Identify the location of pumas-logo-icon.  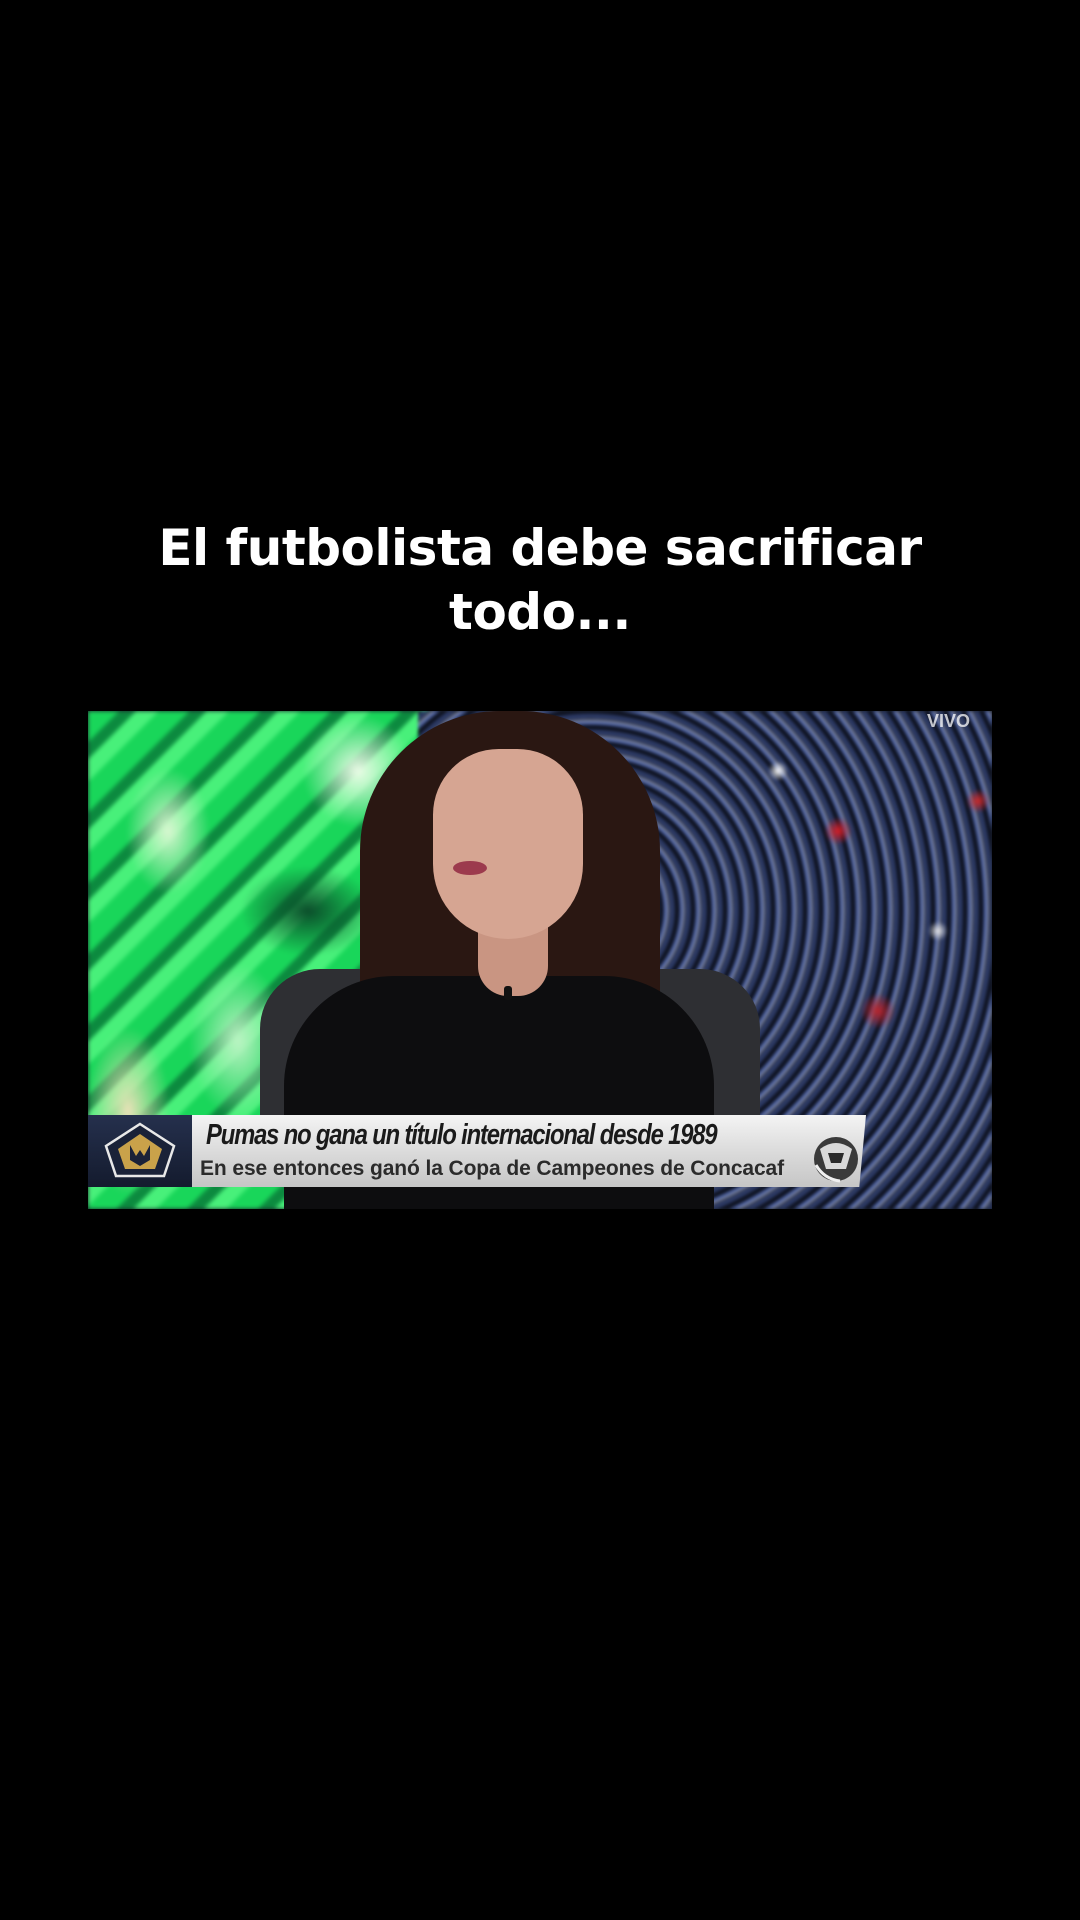
(140, 1150).